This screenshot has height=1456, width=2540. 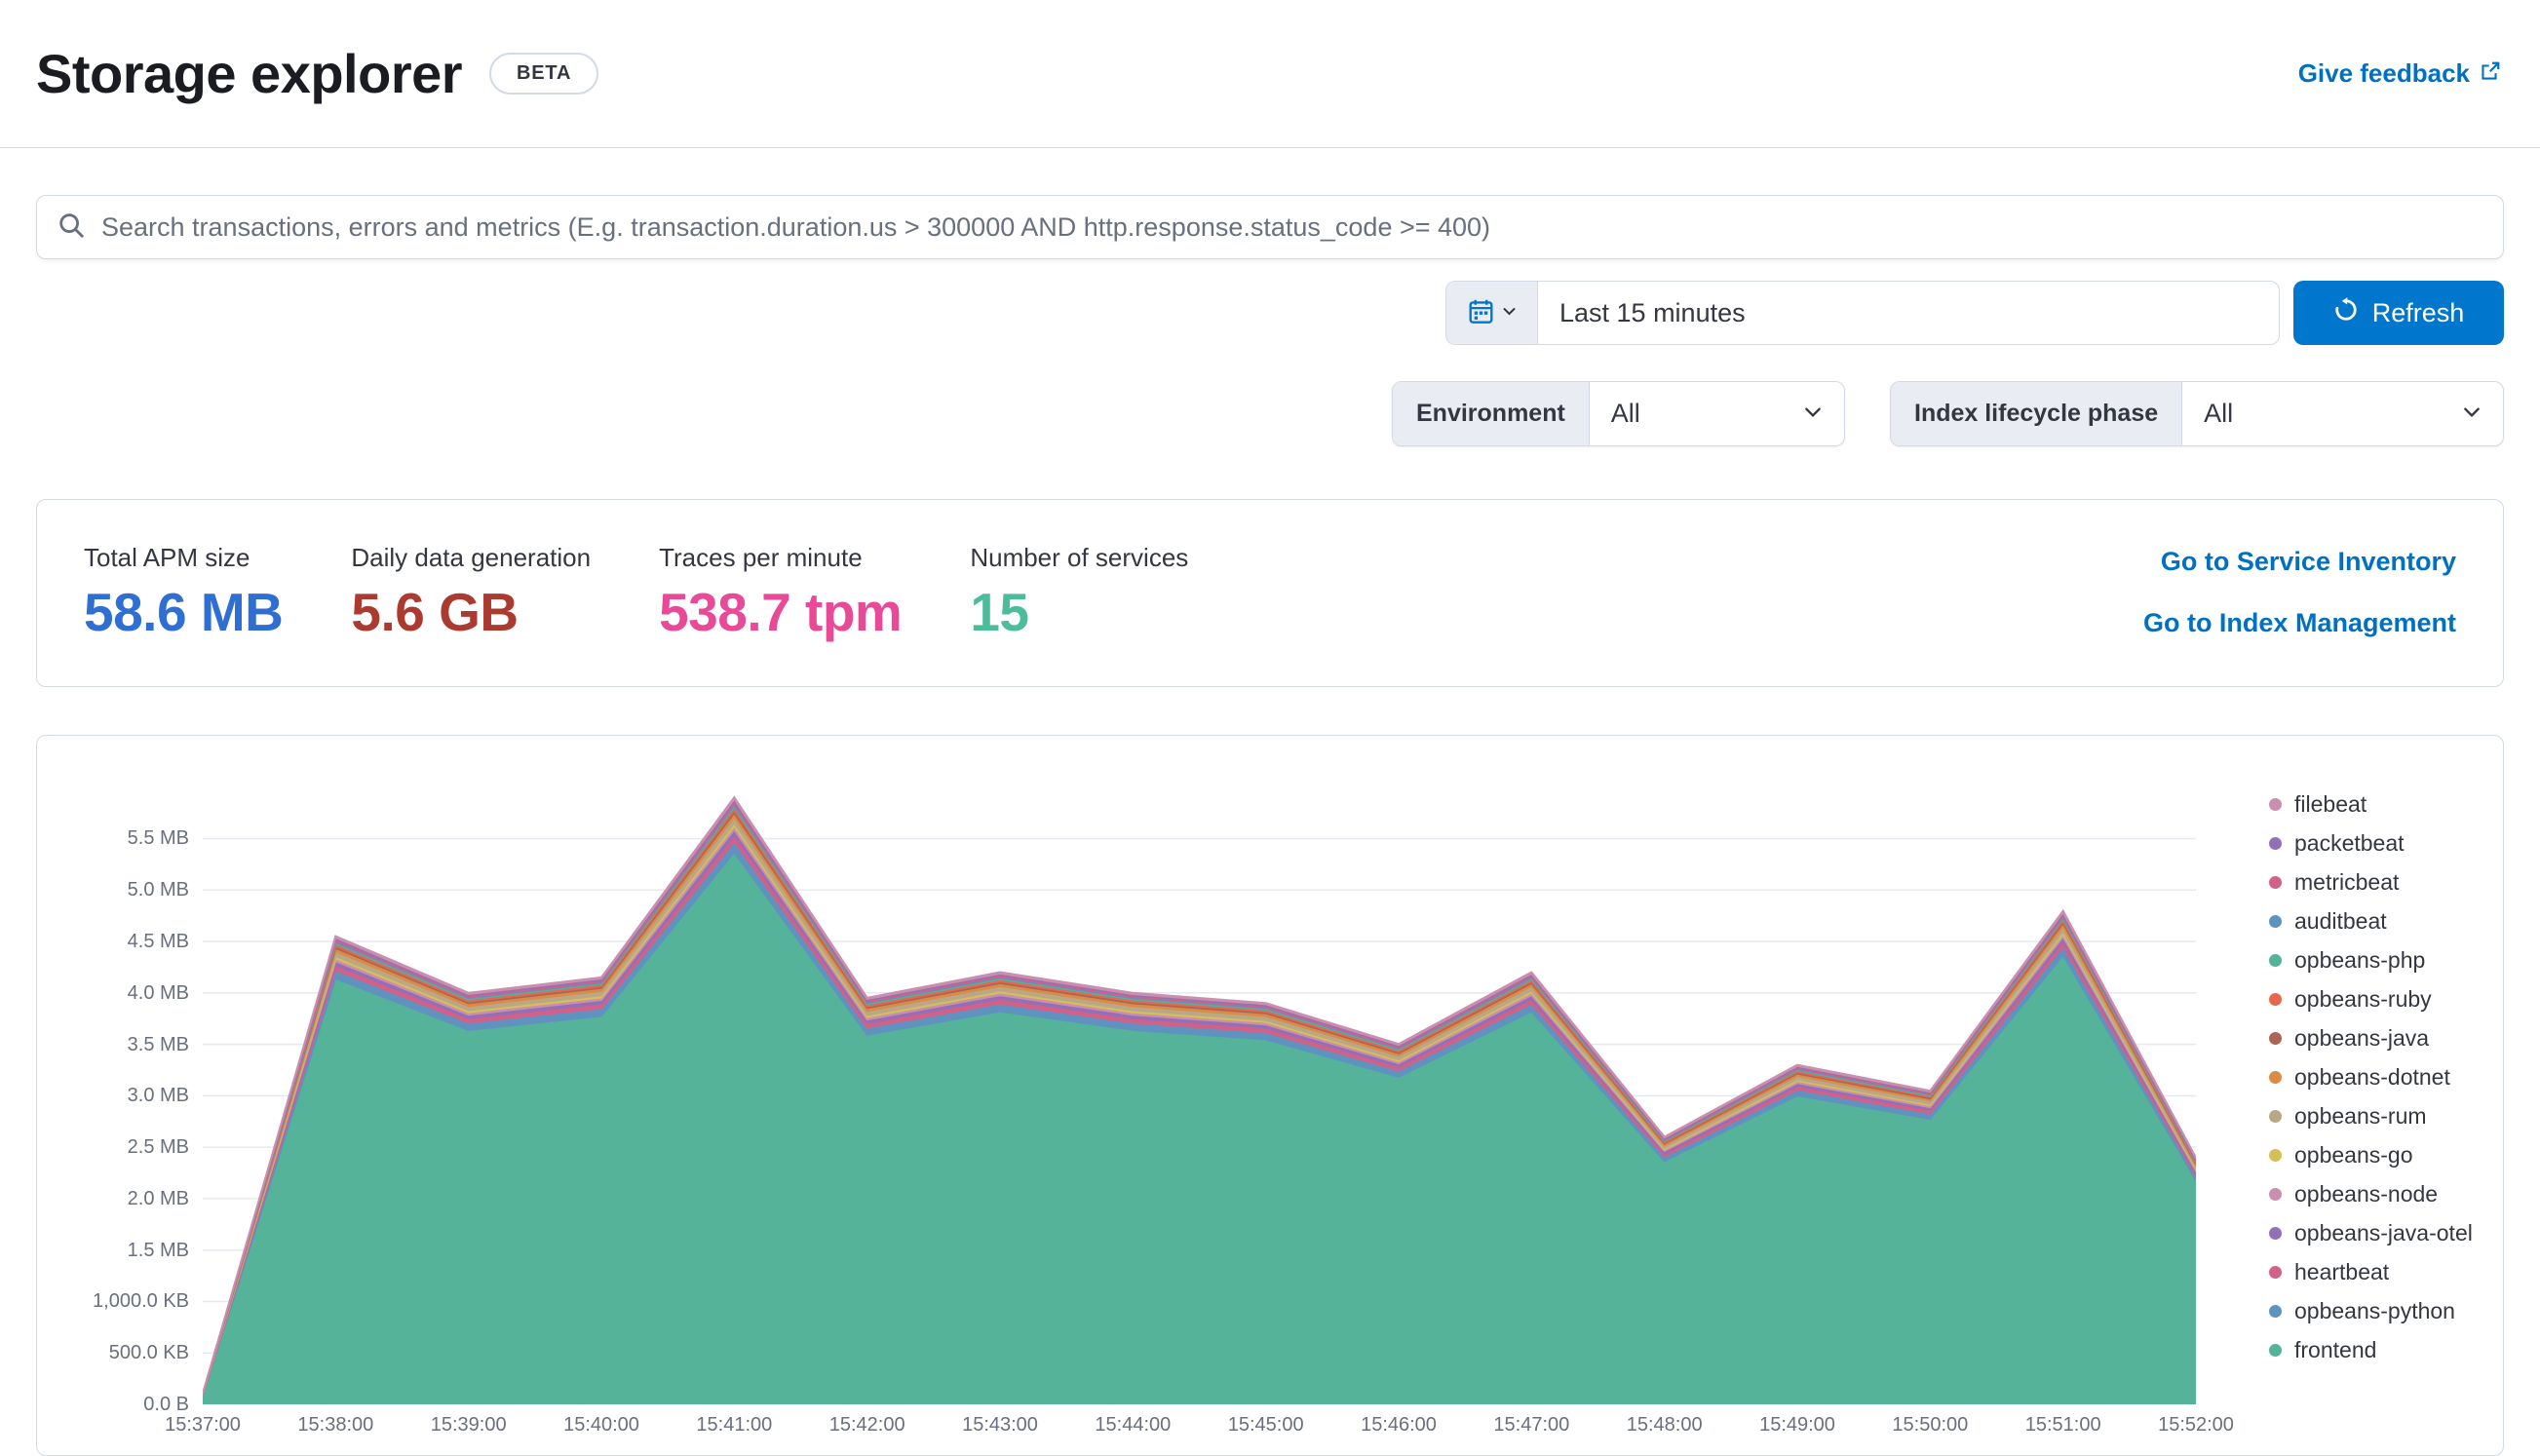 What do you see at coordinates (158, 942) in the screenshot?
I see `y-axis-label: 4.5 MB` at bounding box center [158, 942].